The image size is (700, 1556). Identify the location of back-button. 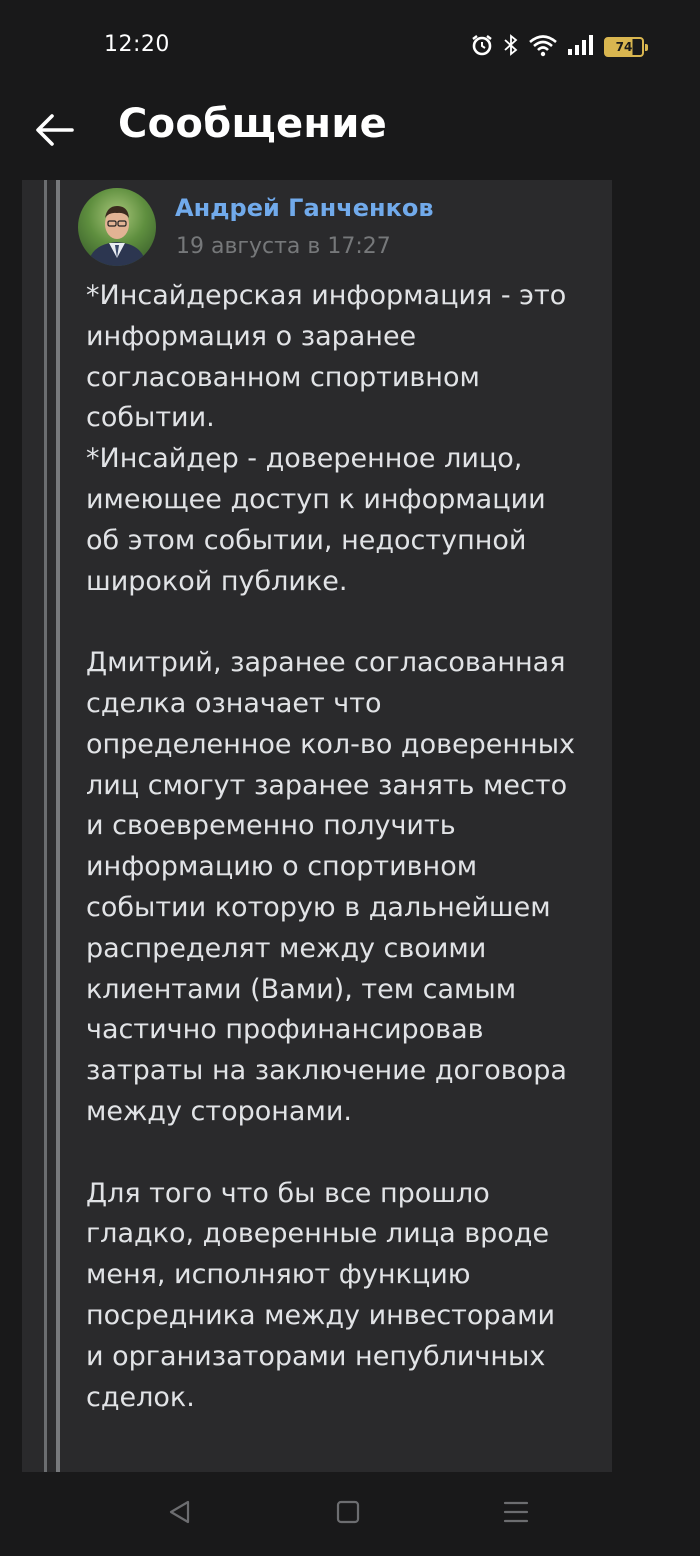
(54, 132).